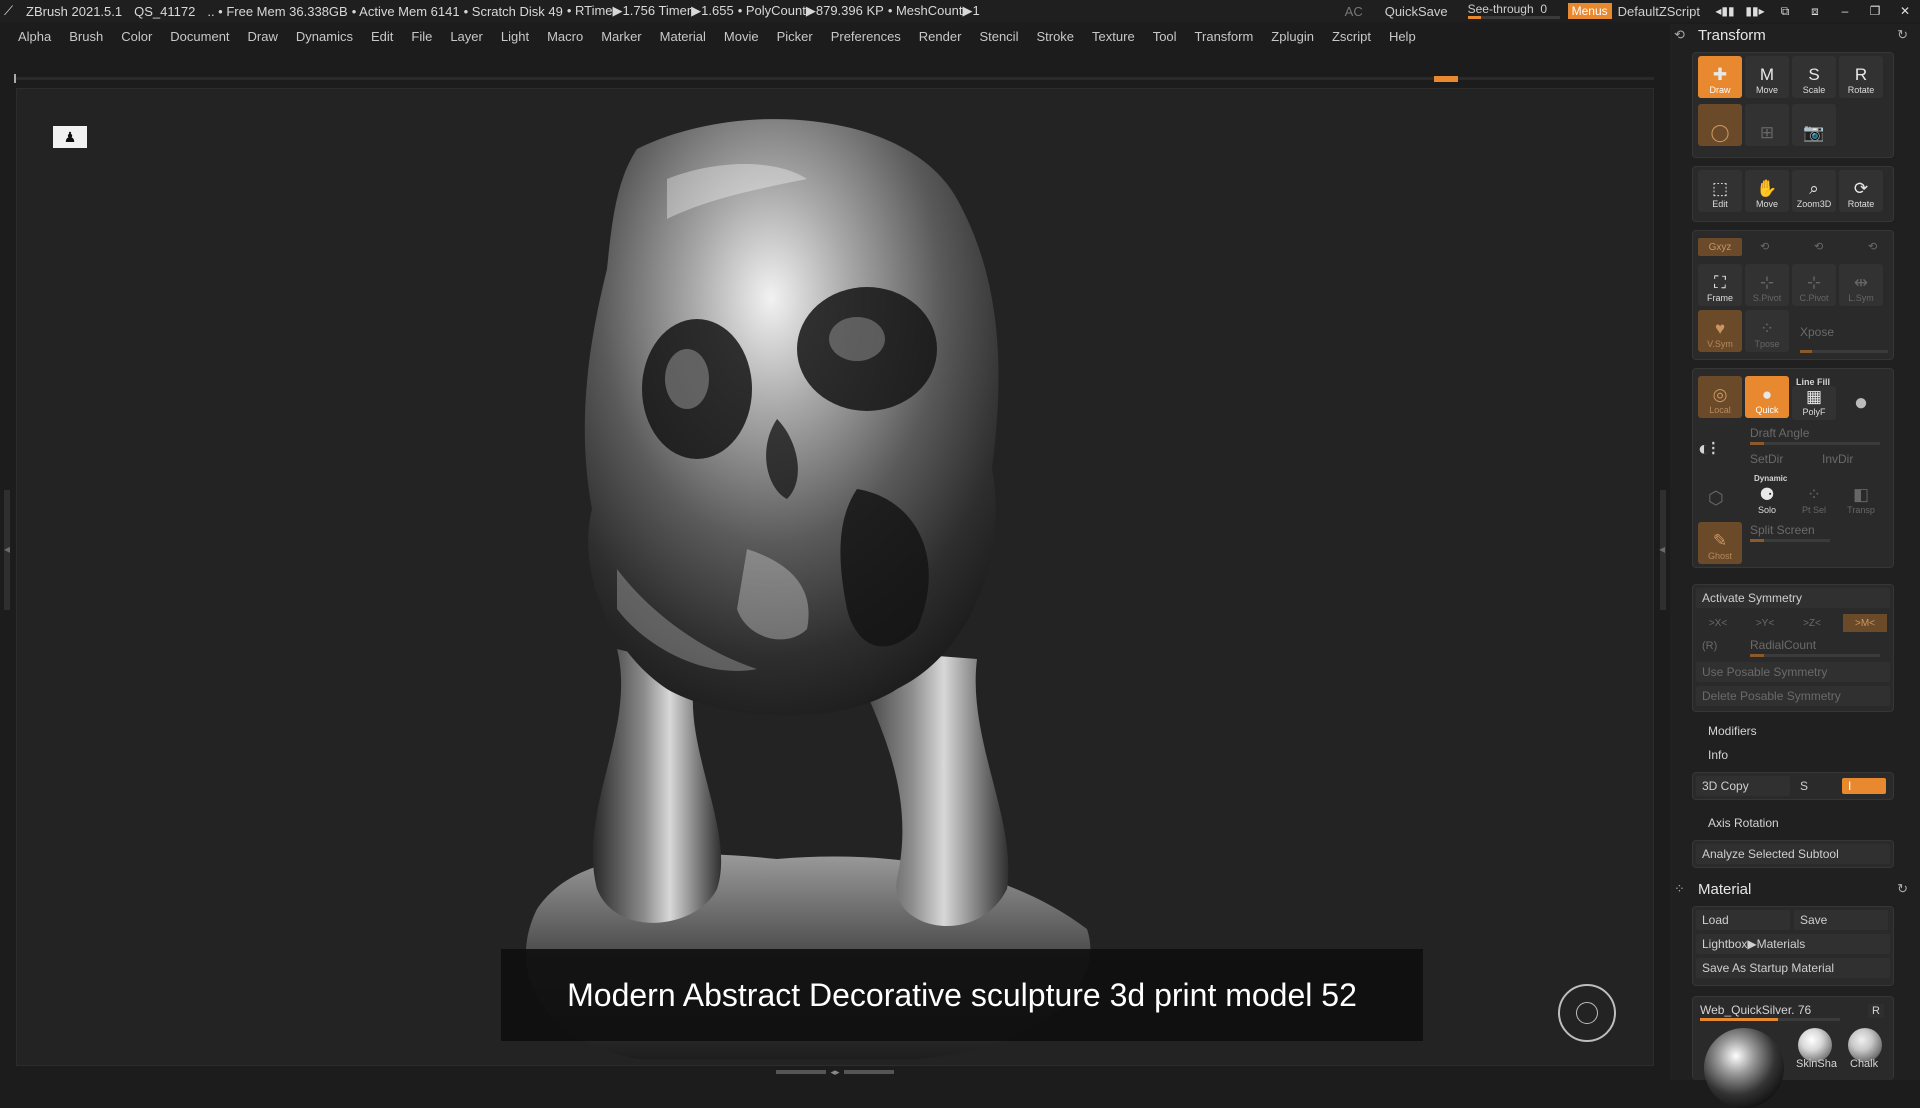 The height and width of the screenshot is (1108, 1920). I want to click on ui-save-icon: ⧈, so click(1815, 11).